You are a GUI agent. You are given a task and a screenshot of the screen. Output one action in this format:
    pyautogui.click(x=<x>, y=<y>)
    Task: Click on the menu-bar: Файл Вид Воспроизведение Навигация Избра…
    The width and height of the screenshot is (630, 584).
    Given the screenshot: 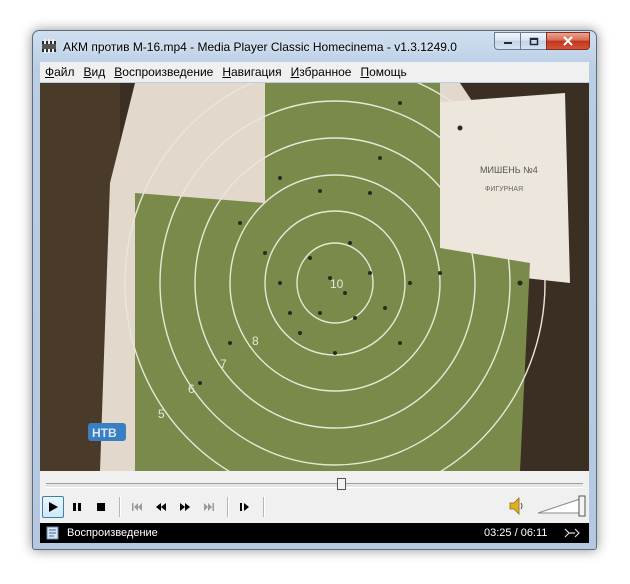 What is the action you would take?
    pyautogui.click(x=314, y=72)
    